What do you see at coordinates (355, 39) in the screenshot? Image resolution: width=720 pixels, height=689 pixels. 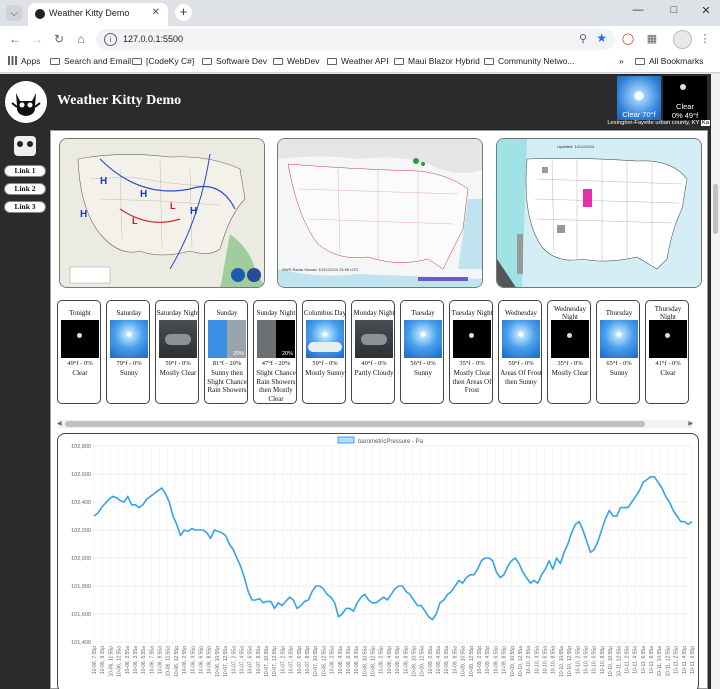 I see `address-bar: i 127.0.0.1:5500 ⚲ ★` at bounding box center [355, 39].